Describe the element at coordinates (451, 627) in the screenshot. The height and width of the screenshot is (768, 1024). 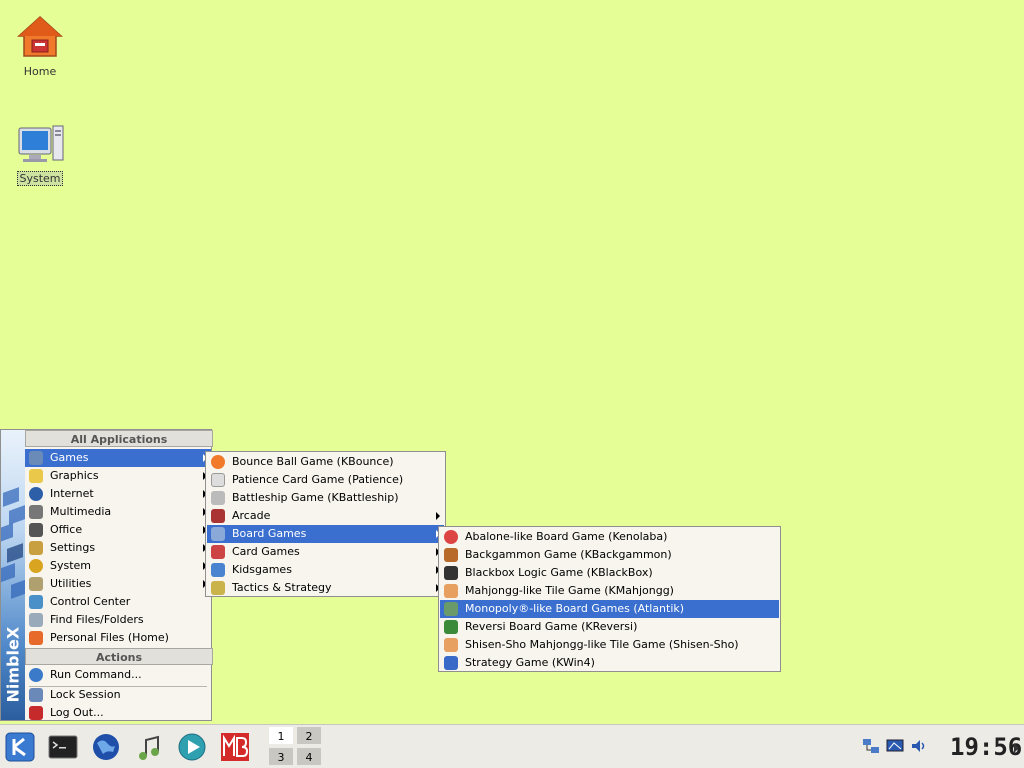
I see `reversi-icon` at that location.